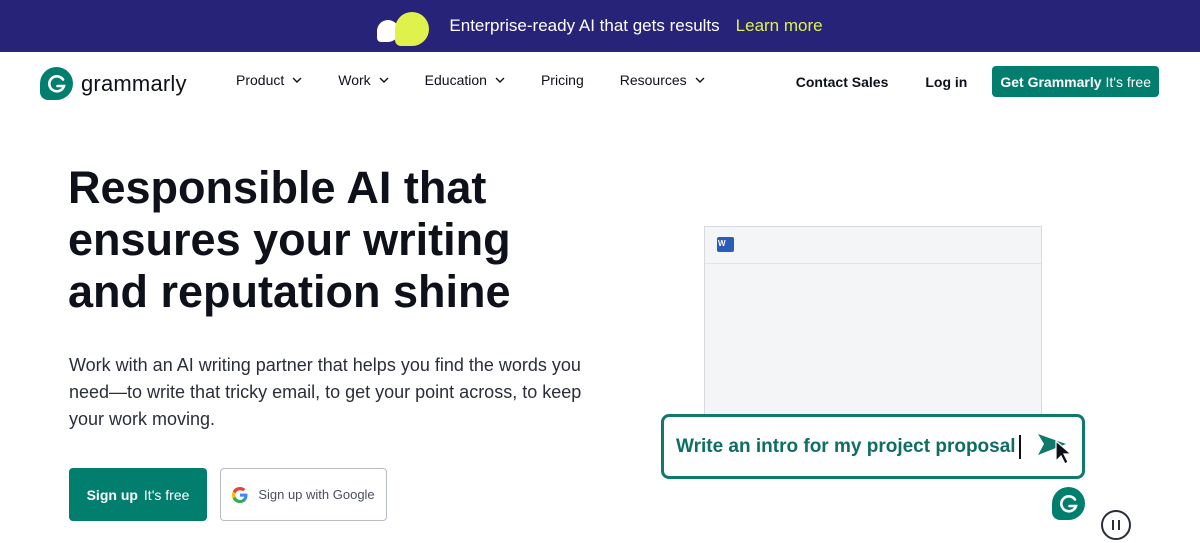 This screenshot has width=1200, height=543. Describe the element at coordinates (1116, 525) in the screenshot. I see `pause-icon` at that location.